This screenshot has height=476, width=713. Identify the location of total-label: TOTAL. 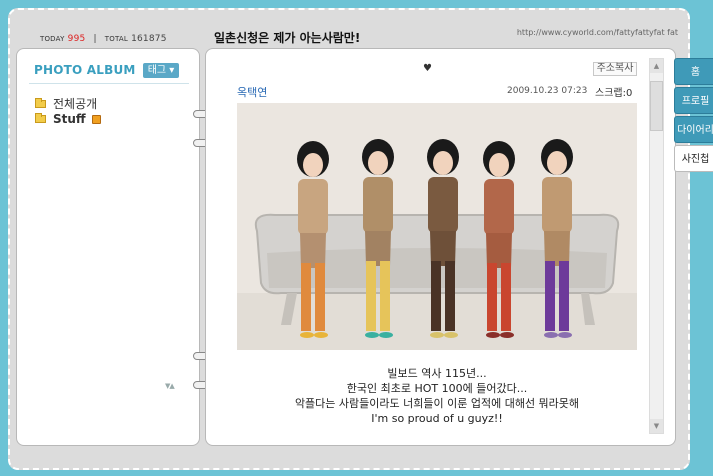
(116, 39).